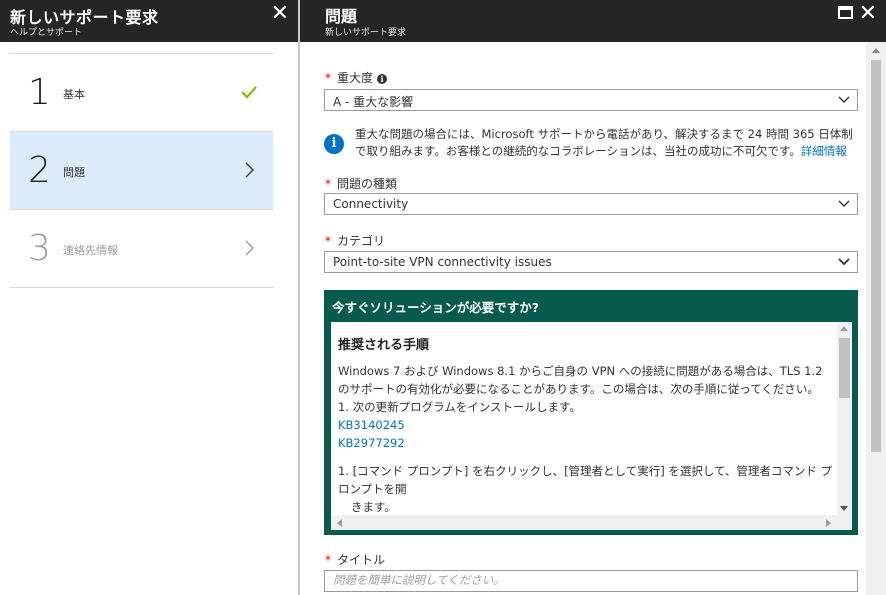  What do you see at coordinates (828, 523) in the screenshot?
I see `scroll-right-arrow-icon` at bounding box center [828, 523].